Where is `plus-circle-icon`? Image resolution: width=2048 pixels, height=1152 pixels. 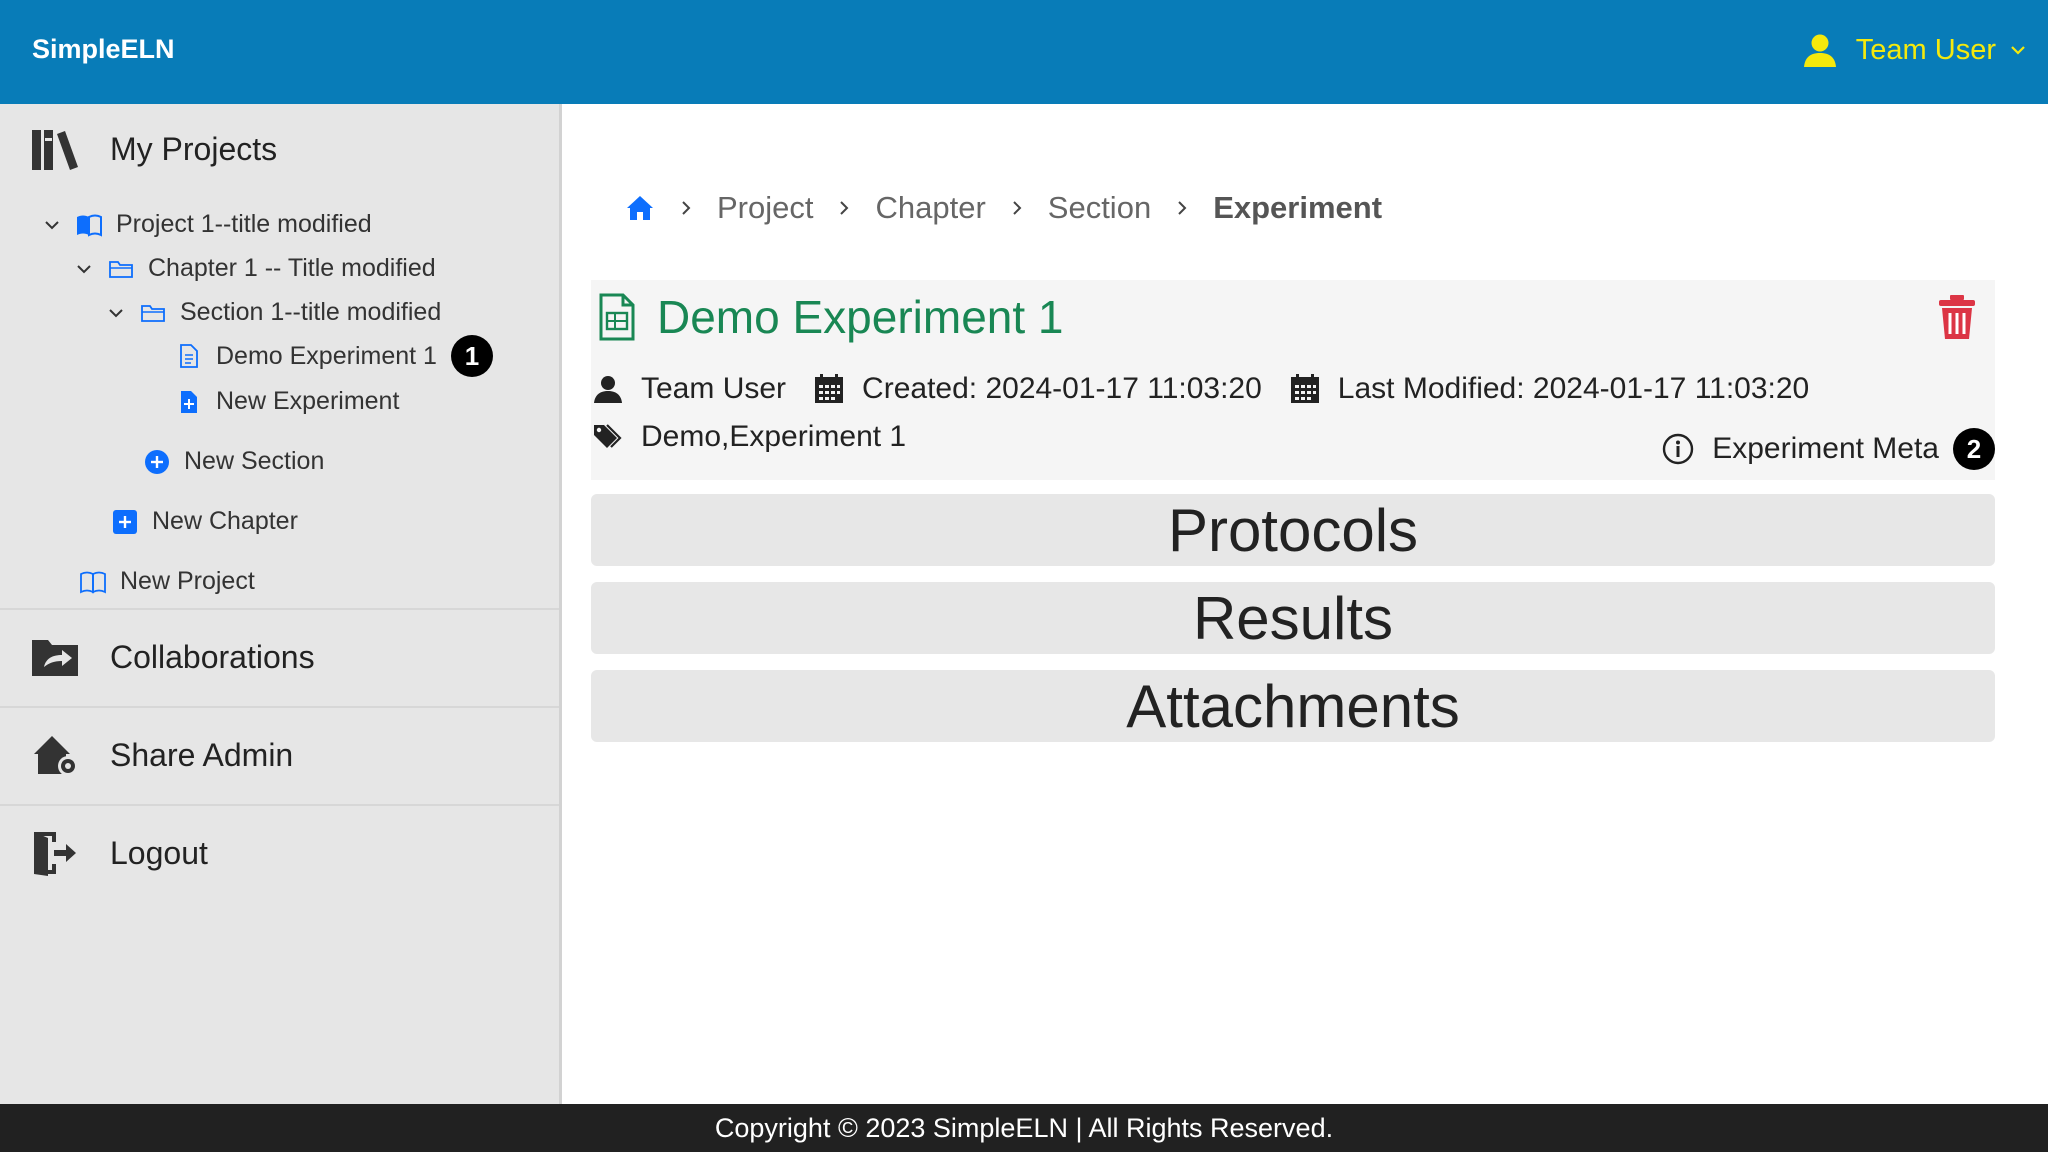 plus-circle-icon is located at coordinates (157, 461).